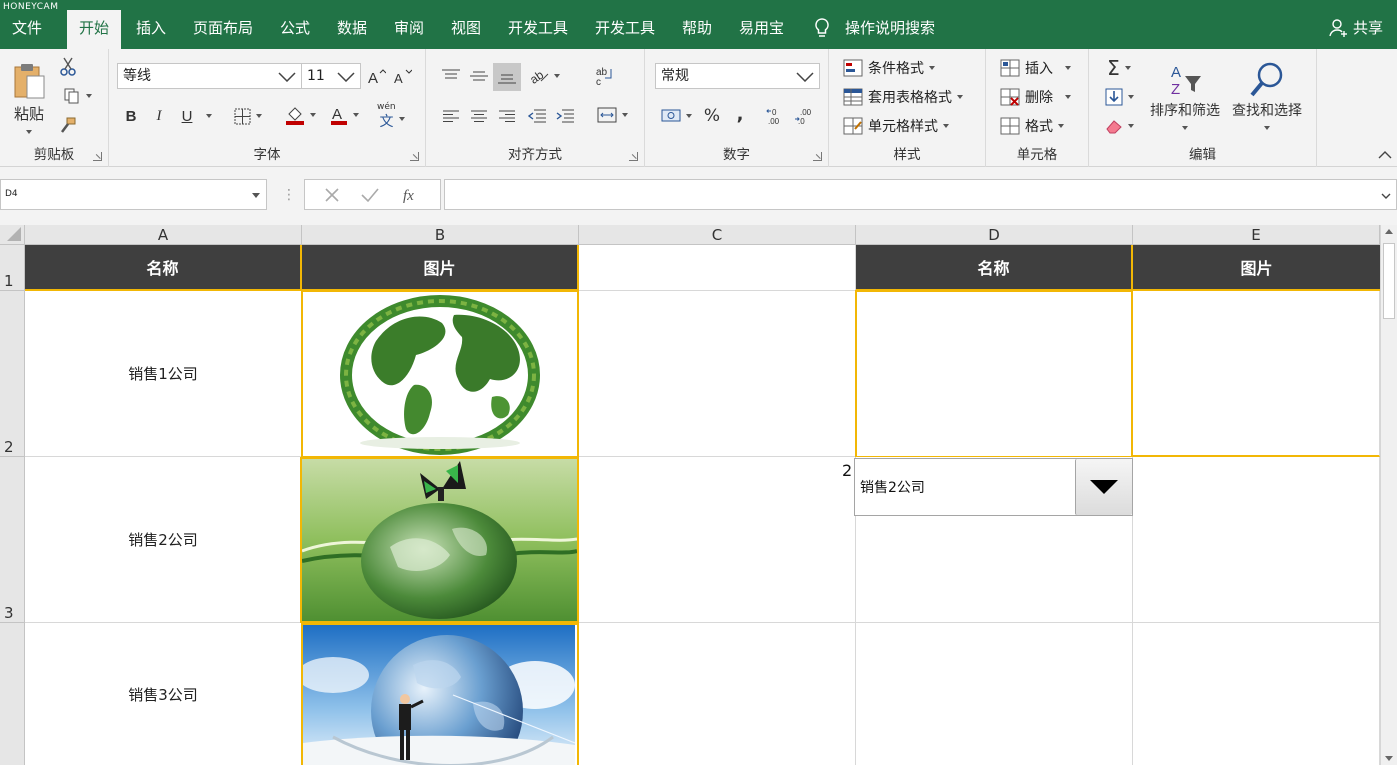 This screenshot has height=765, width=1397. What do you see at coordinates (29, 98) in the screenshot?
I see `paste-button: 粘贴` at bounding box center [29, 98].